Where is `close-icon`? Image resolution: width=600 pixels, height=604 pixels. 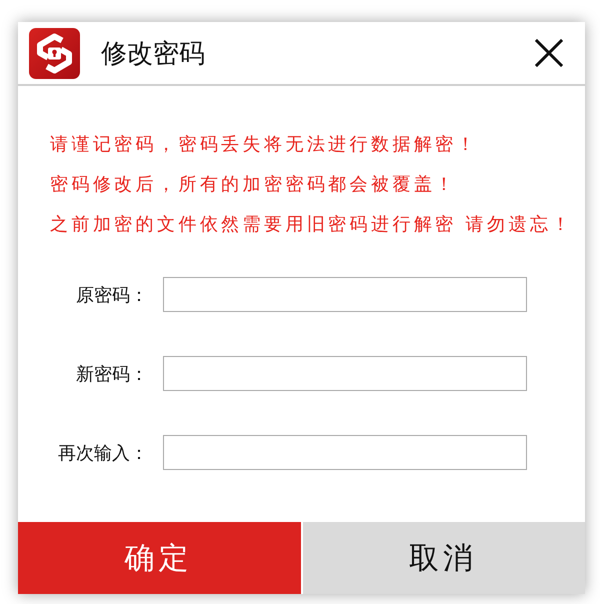 close-icon is located at coordinates (549, 53).